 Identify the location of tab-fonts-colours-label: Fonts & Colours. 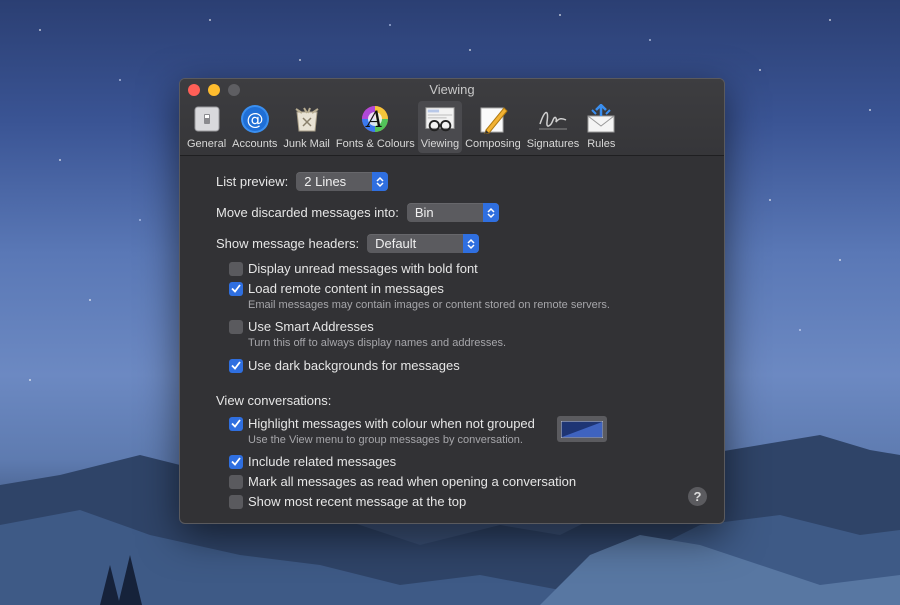
(375, 144).